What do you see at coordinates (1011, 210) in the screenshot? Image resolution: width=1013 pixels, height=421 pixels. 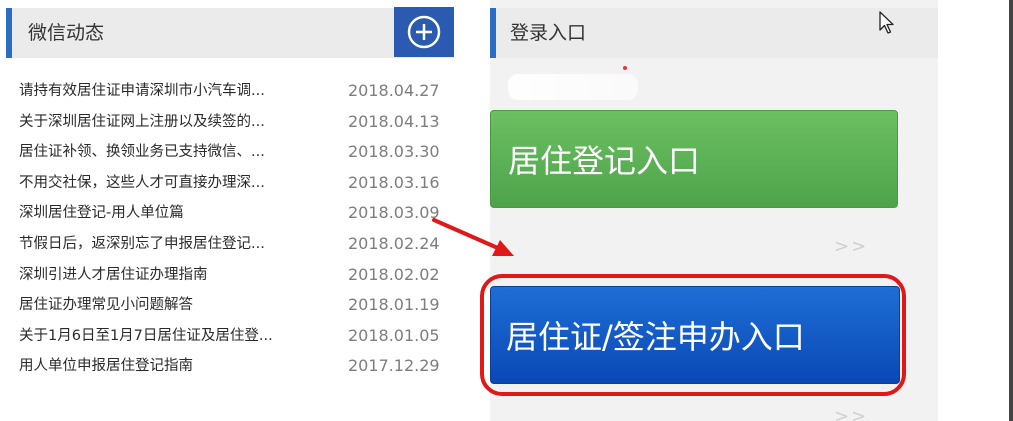 I see `window-edge` at bounding box center [1011, 210].